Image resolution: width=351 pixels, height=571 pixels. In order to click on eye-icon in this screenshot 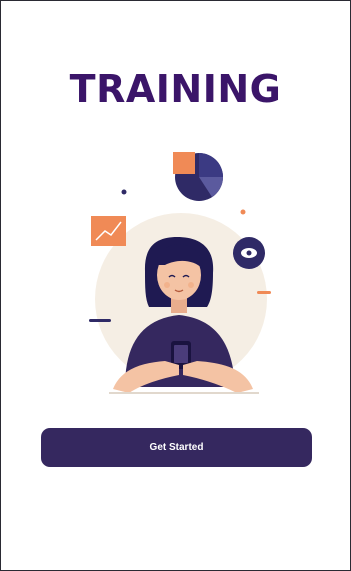, I will do `click(249, 253)`.